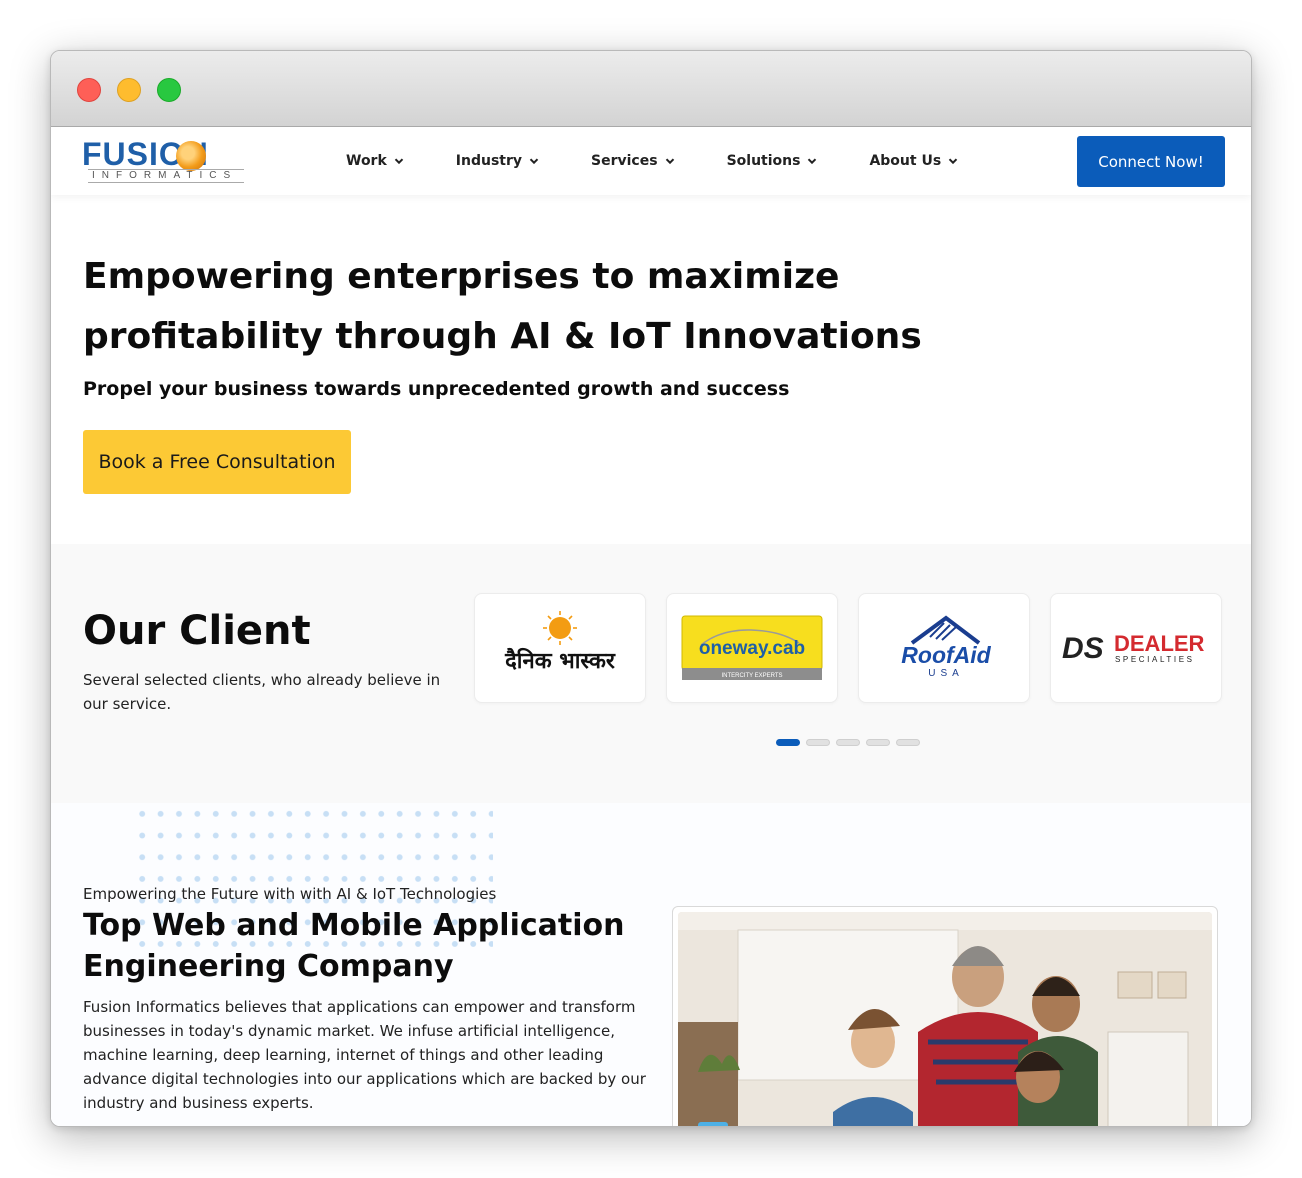 This screenshot has height=1178, width=1302. I want to click on client-logo-dainik-bhaskar: दैनिक भास्कर, so click(560, 648).